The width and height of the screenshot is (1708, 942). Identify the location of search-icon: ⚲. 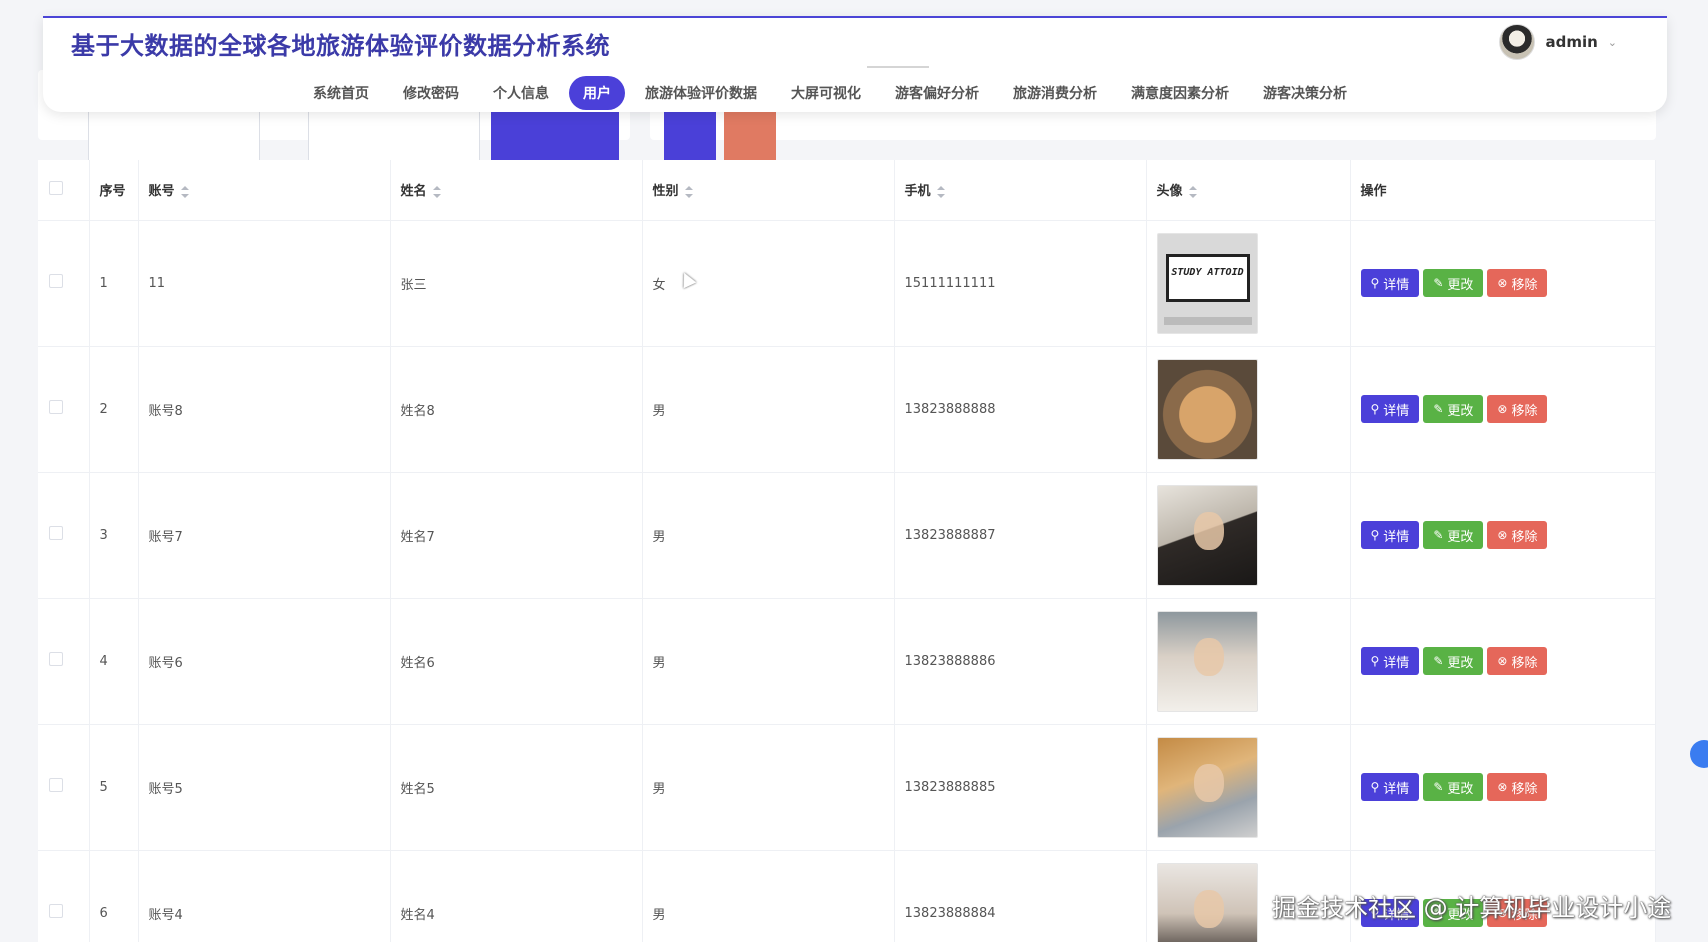
(1375, 661).